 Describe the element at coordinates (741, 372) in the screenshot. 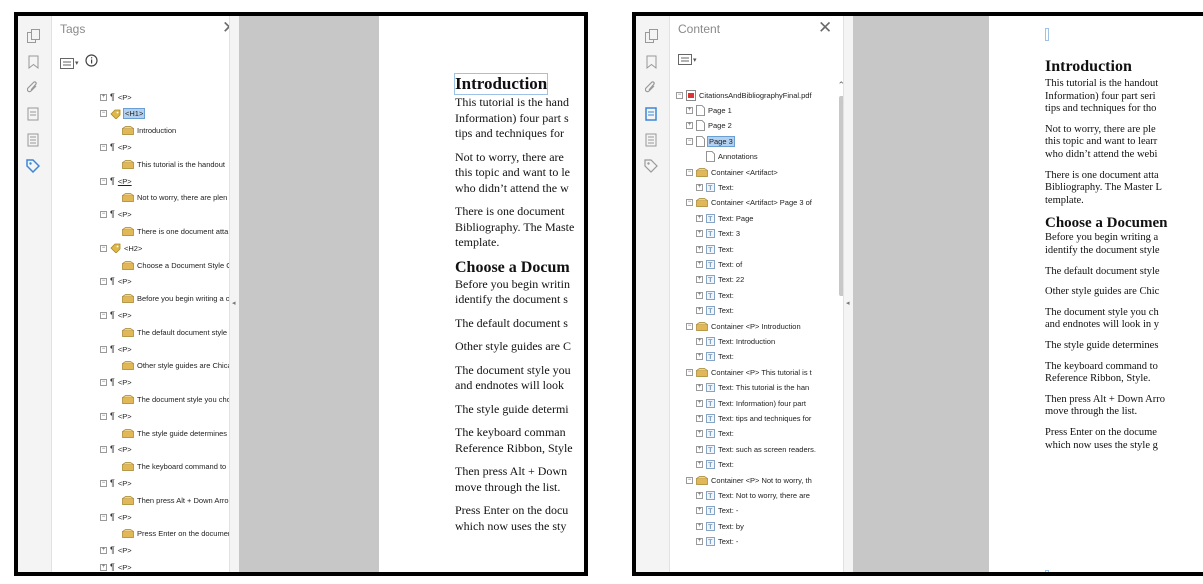

I see `tree-node: − Container <P> This tutorial is t` at that location.